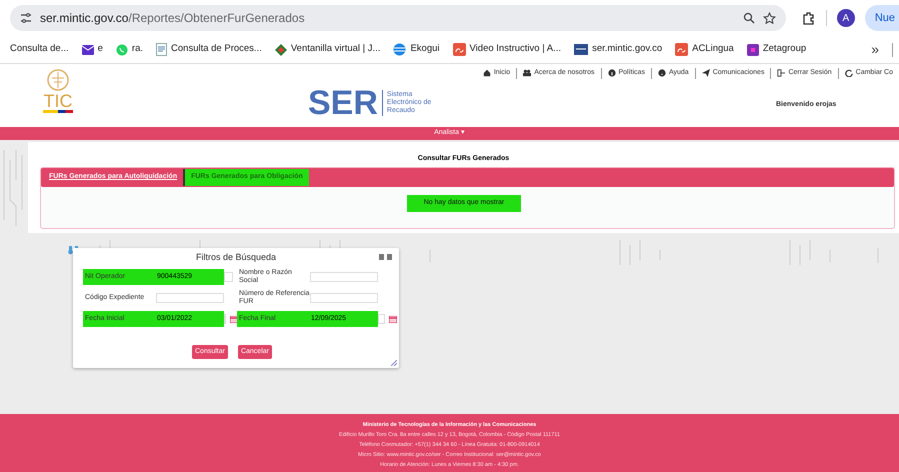 This screenshot has height=472, width=899. What do you see at coordinates (704, 49) in the screenshot?
I see `bookmark-item: ACLingua` at bounding box center [704, 49].